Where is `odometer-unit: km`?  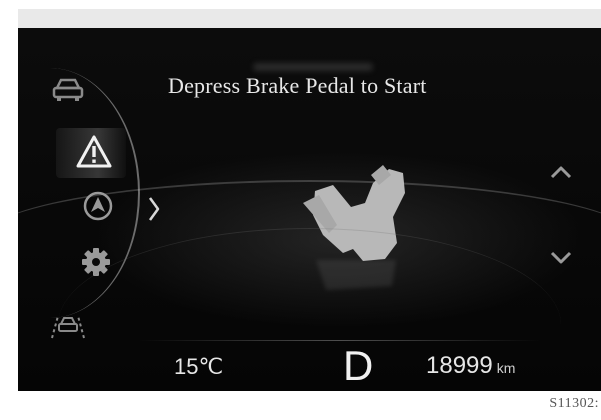
odometer-unit: km is located at coordinates (506, 368).